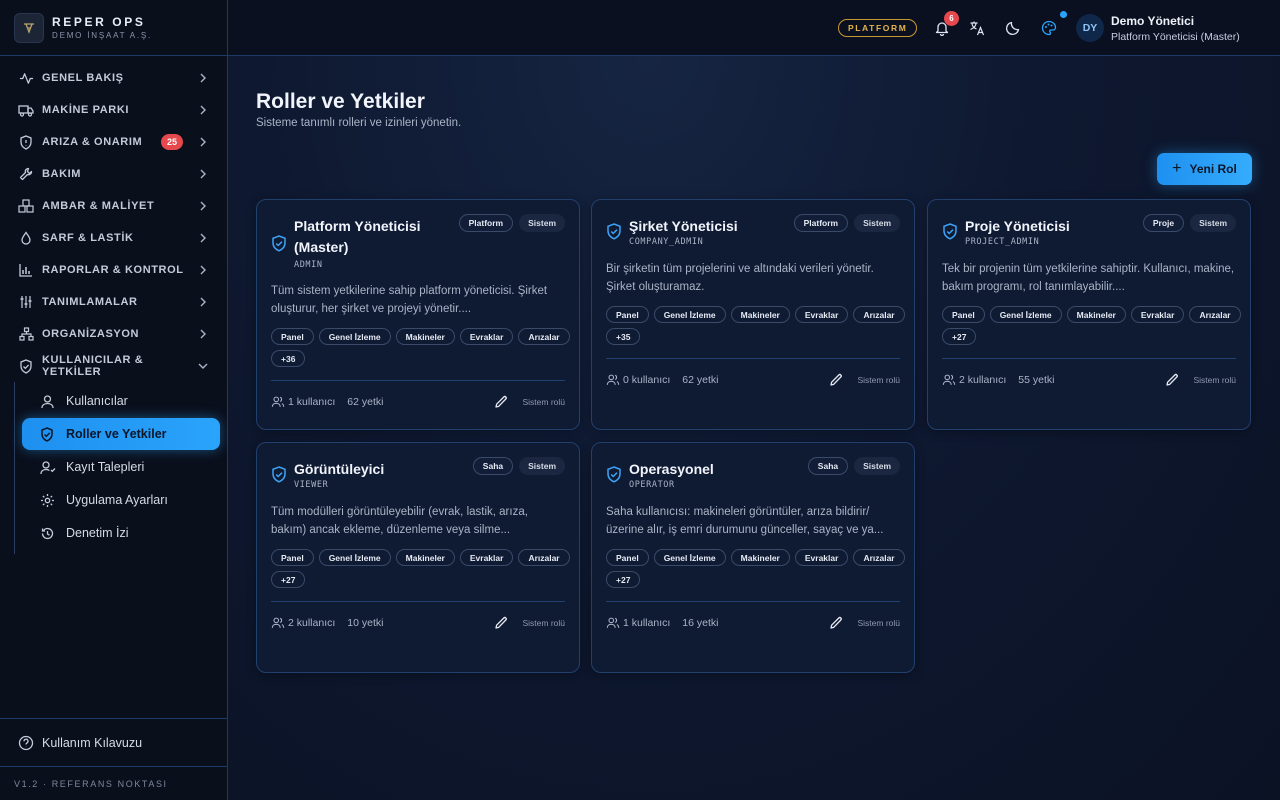 The image size is (1280, 800). I want to click on palette-icon, so click(1049, 28).